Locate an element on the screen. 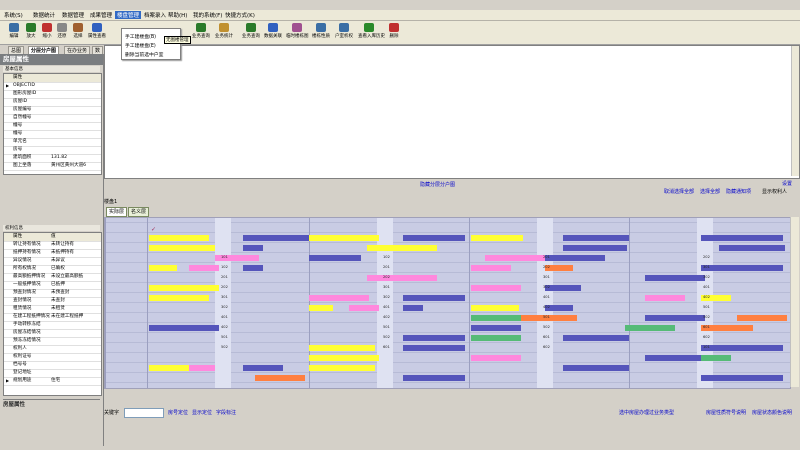  menu-item-7: 我的系统(F) is located at coordinates (207, 15).